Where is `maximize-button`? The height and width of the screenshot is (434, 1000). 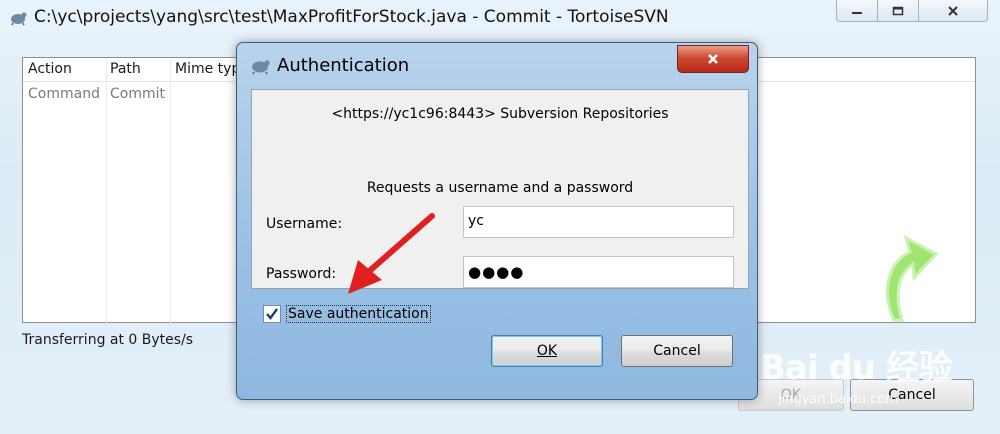
maximize-button is located at coordinates (898, 11).